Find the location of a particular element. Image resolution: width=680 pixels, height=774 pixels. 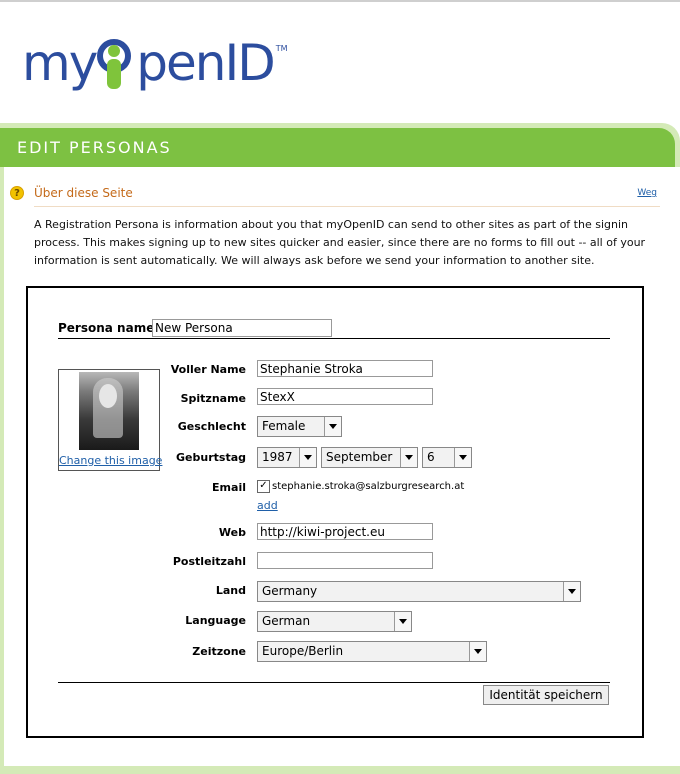

country-label: Land is located at coordinates (230, 590).